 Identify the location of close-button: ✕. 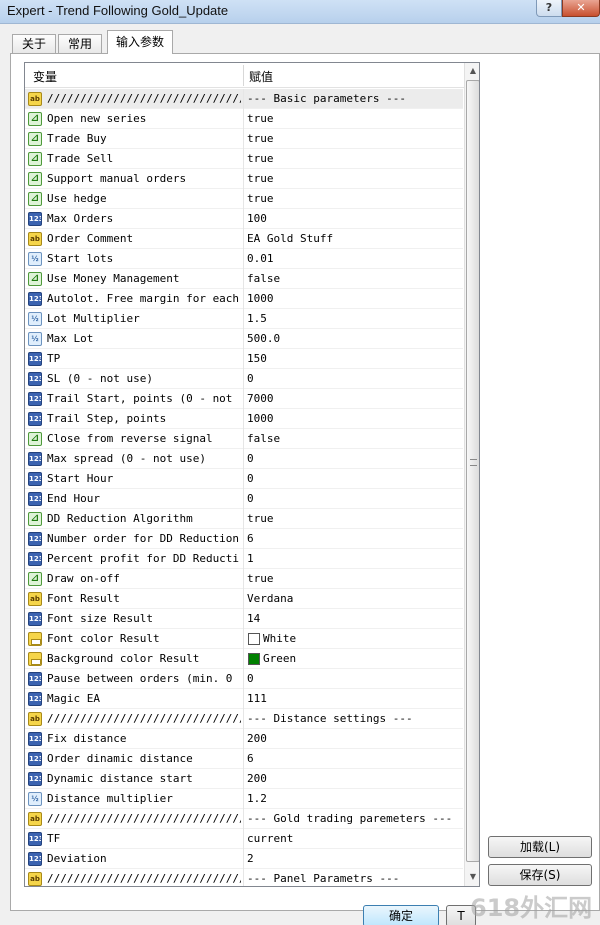
(581, 8).